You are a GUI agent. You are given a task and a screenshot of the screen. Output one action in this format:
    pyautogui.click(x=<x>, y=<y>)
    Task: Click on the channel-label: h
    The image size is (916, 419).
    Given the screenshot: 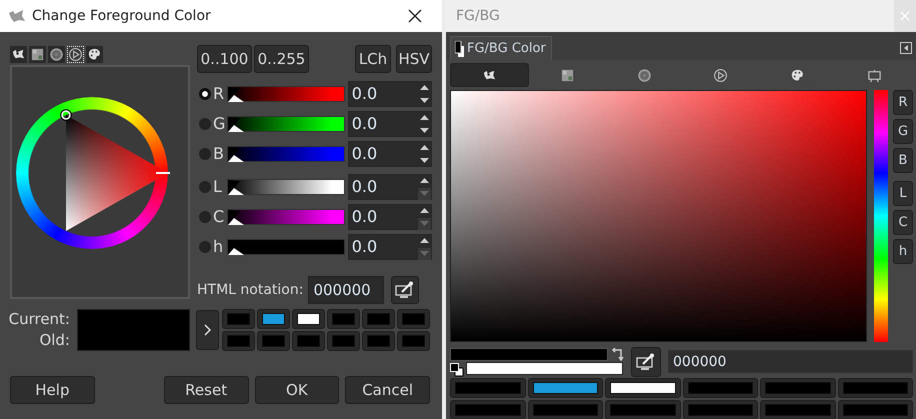 What is the action you would take?
    pyautogui.click(x=218, y=247)
    